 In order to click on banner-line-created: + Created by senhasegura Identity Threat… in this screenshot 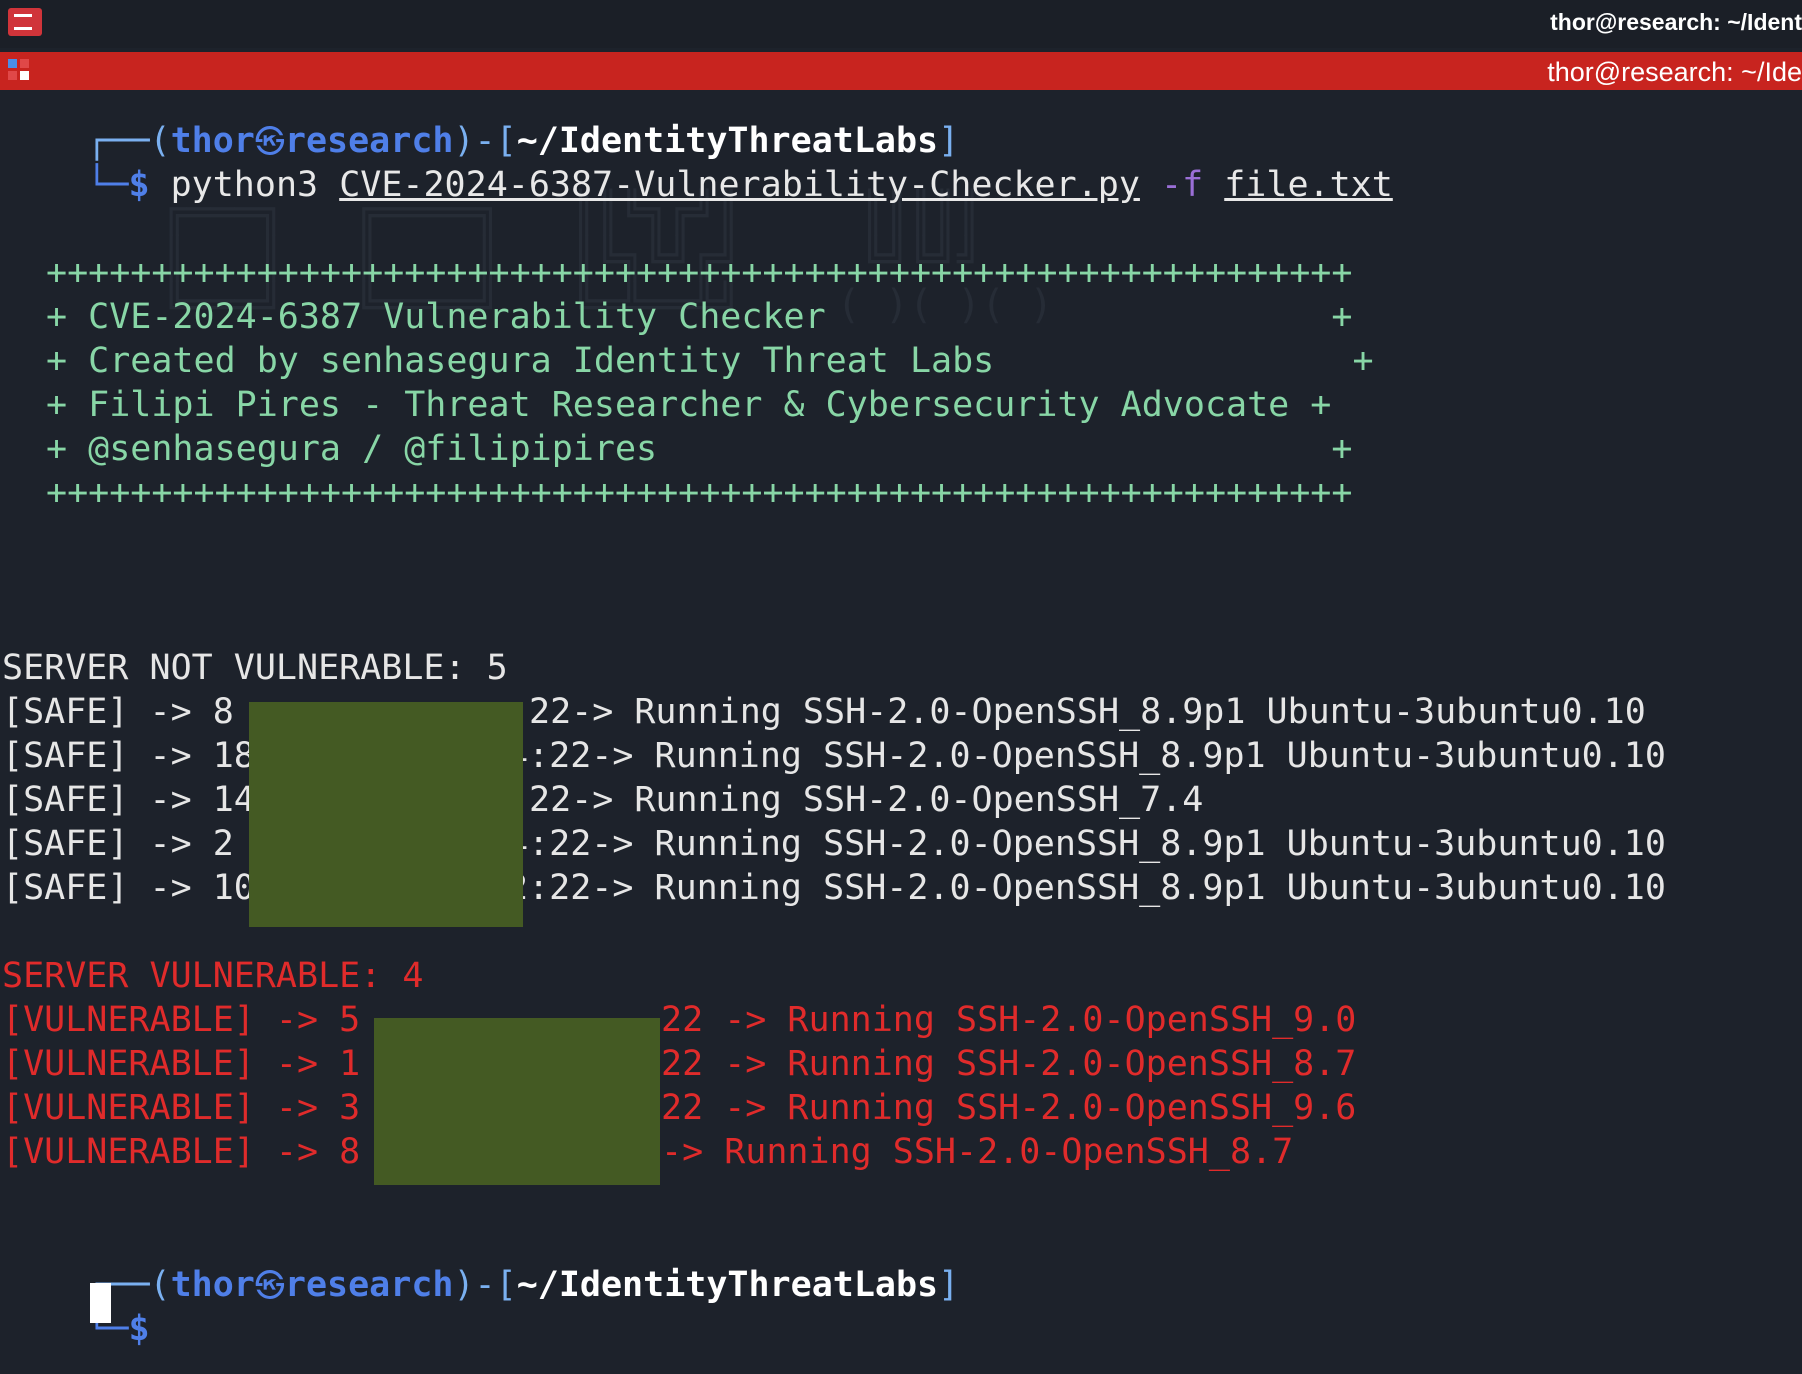, I will do `click(710, 361)`.